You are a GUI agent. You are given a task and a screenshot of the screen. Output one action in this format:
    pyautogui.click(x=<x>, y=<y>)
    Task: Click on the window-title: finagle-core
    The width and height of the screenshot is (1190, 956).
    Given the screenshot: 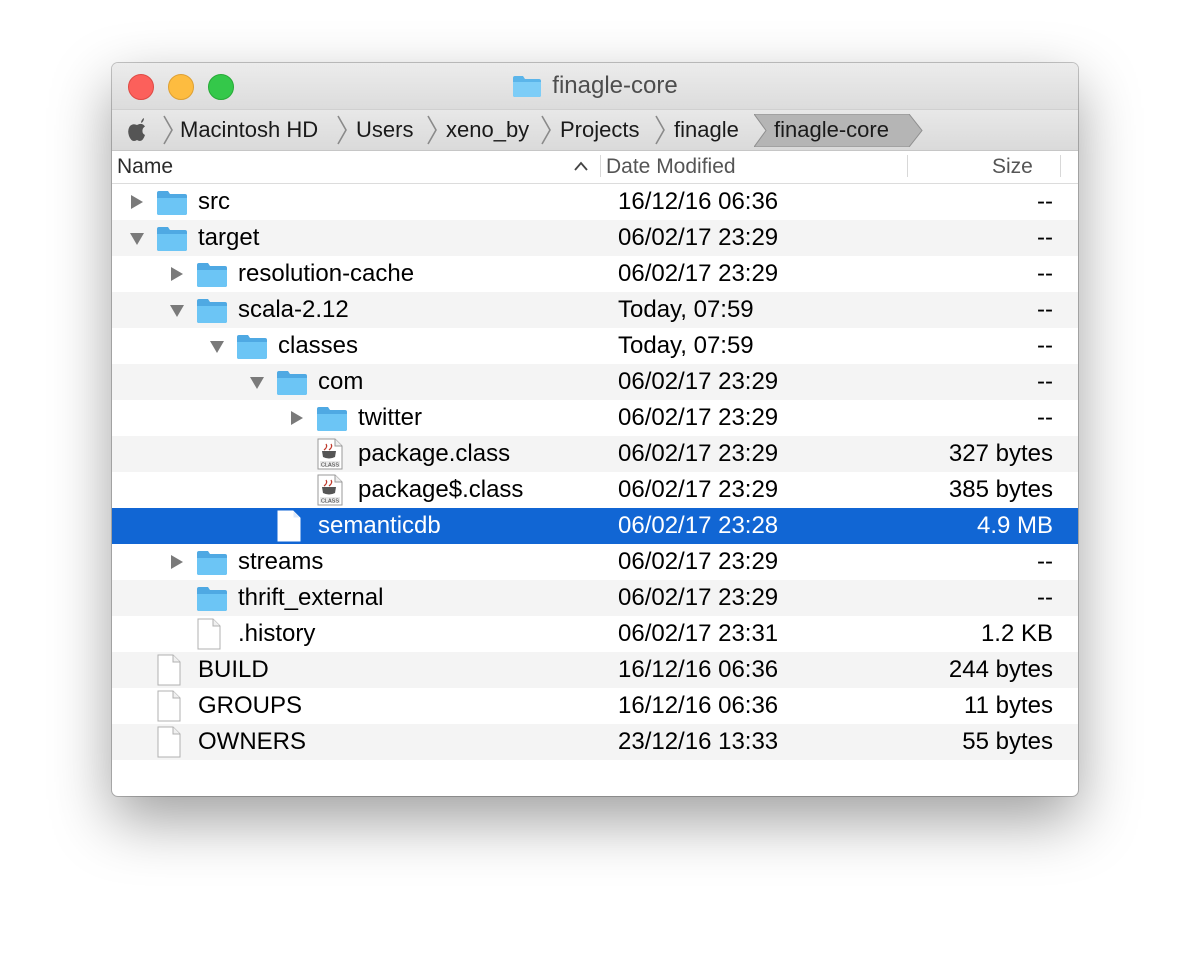 What is the action you would take?
    pyautogui.click(x=595, y=86)
    